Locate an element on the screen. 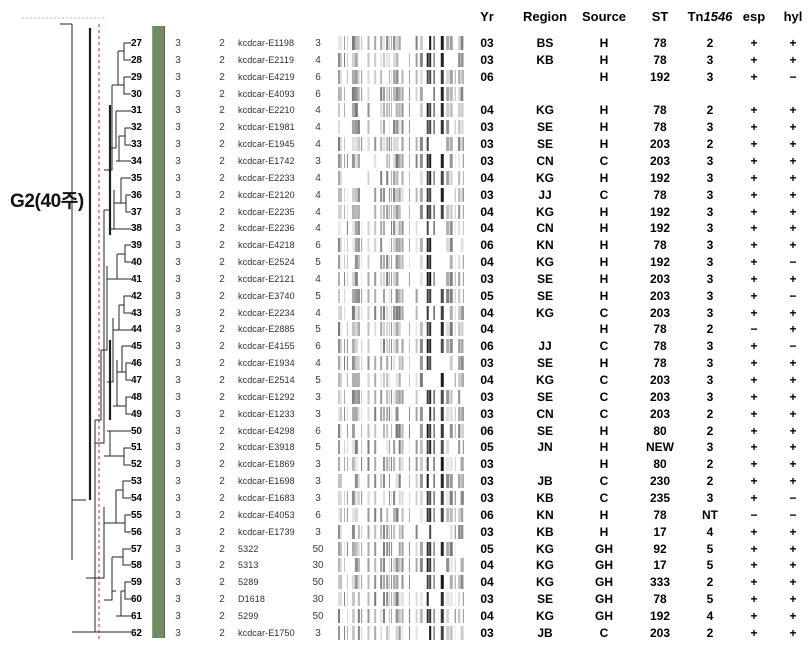  cell-region: JJ is located at coordinates (545, 194).